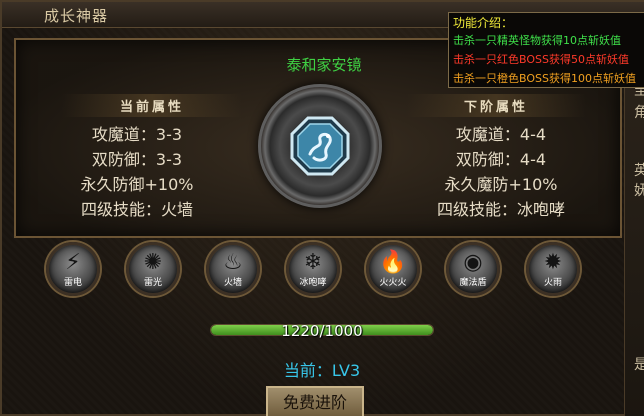 Image resolution: width=644 pixels, height=416 pixels. What do you see at coordinates (473, 262) in the screenshot?
I see `shield-ring-icon: ◉` at bounding box center [473, 262].